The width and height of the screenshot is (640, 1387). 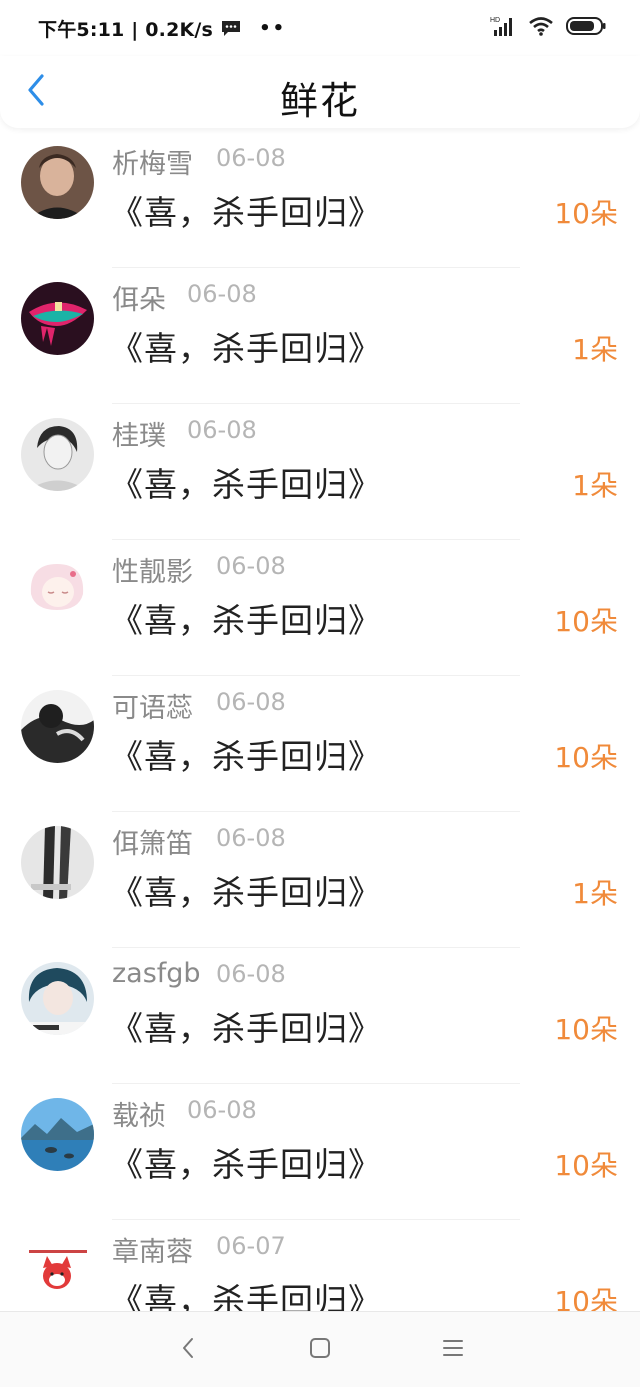 I want to click on header: 鲜花, so click(x=320, y=92).